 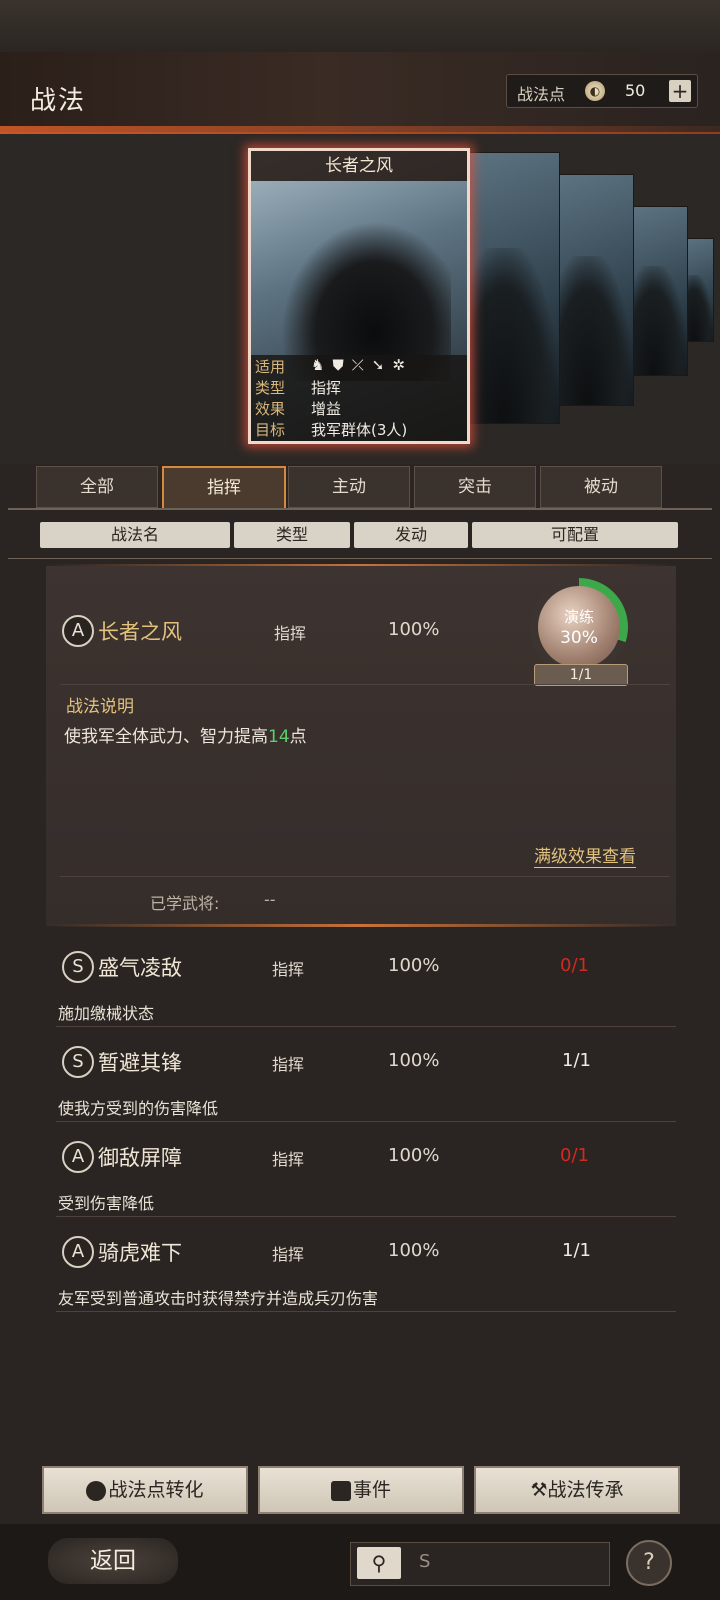 I want to click on inherit-button: ⚒战法传承, so click(x=577, y=1490).